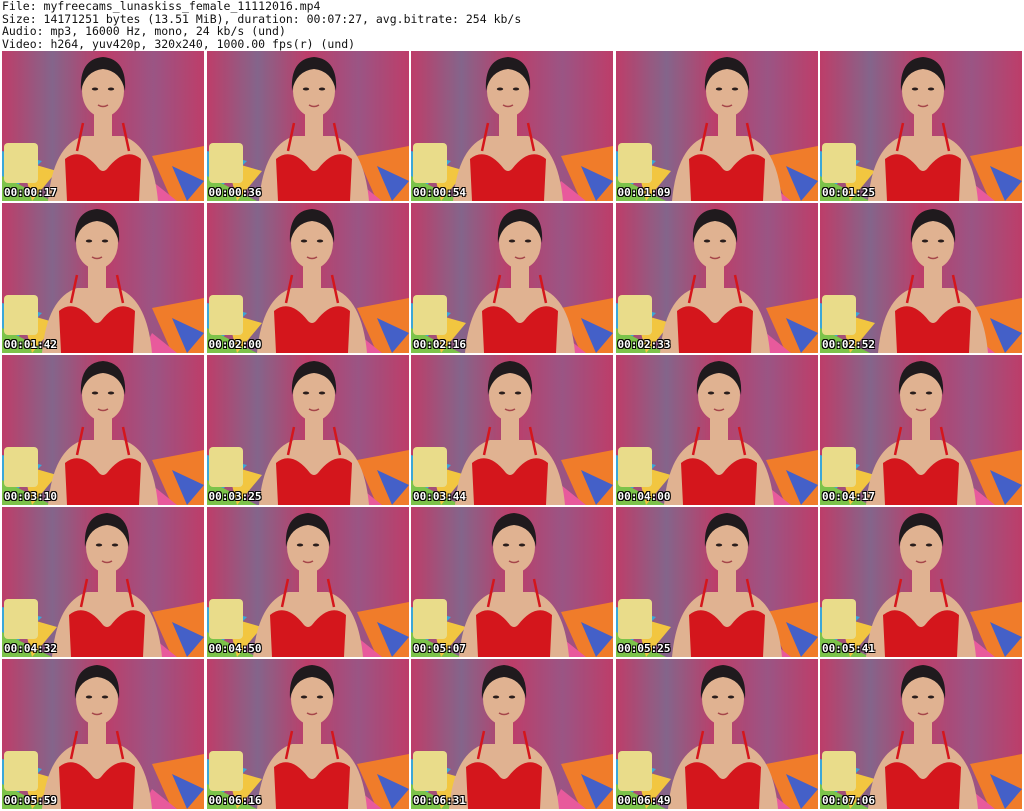  Describe the element at coordinates (644, 800) in the screenshot. I see `frame-timestamp: 00:06:49` at that location.